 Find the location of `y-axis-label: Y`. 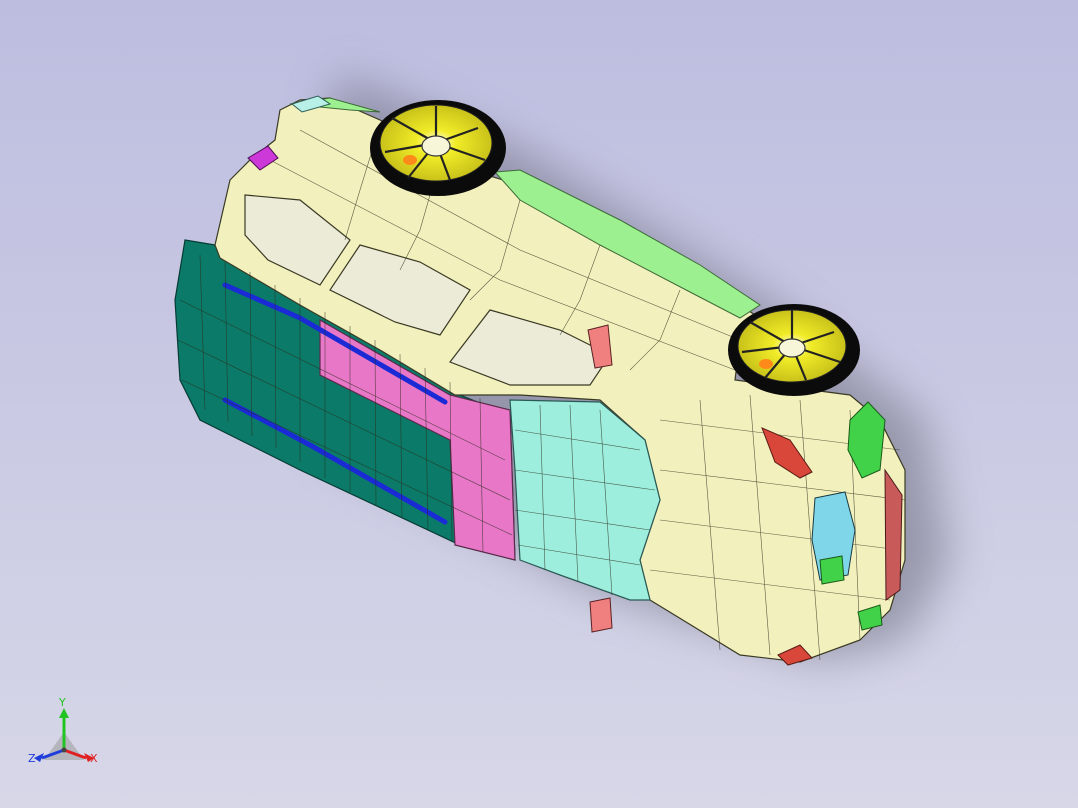

y-axis-label: Y is located at coordinates (62, 702).